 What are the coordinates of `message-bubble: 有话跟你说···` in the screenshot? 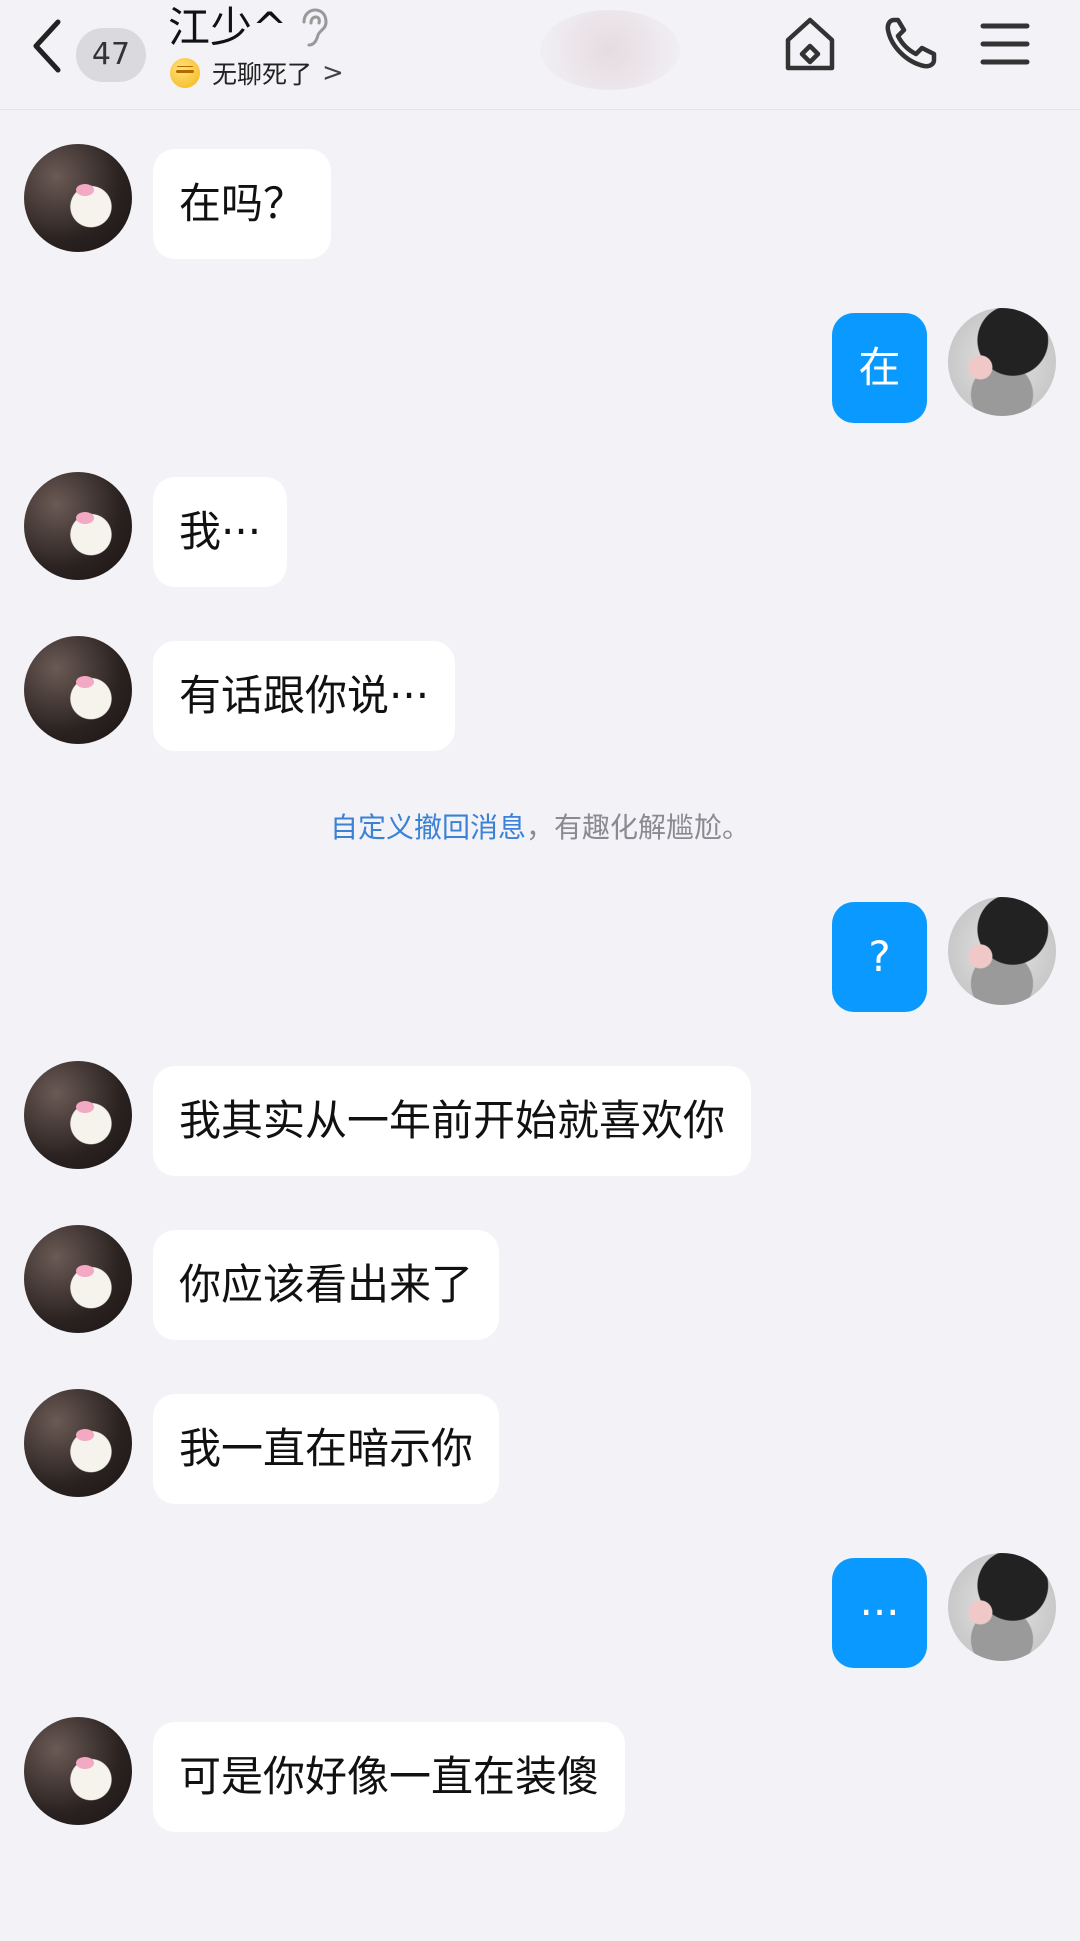 It's located at (304, 696).